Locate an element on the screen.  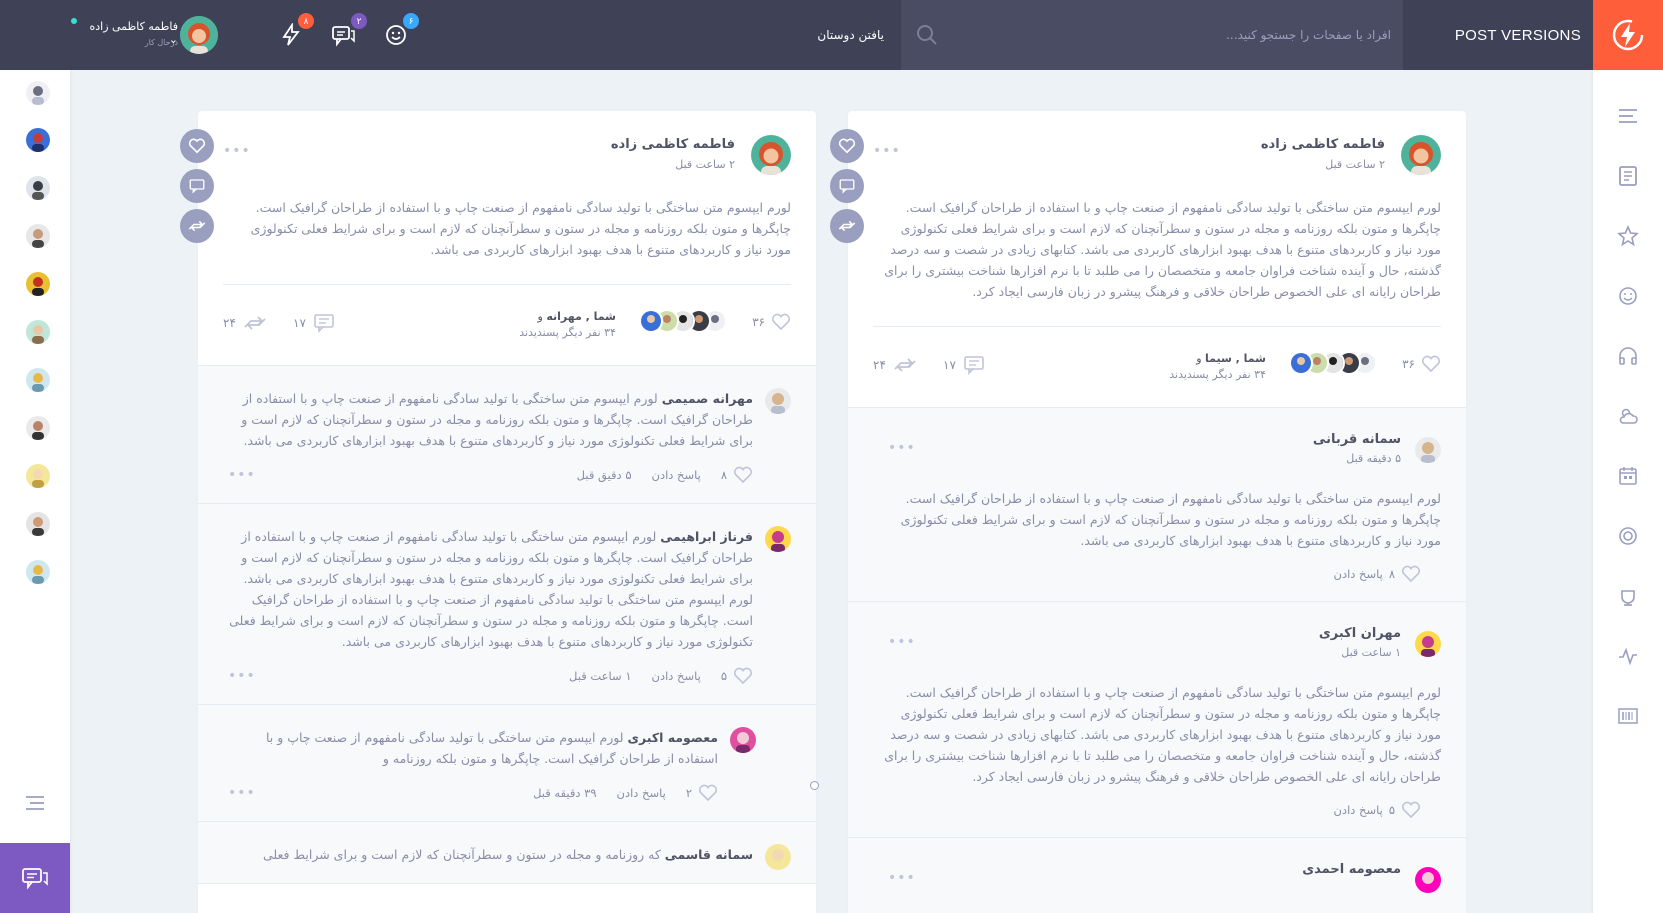
comment-actions: ۸ پاسخ دادن is located at coordinates (1147, 574).